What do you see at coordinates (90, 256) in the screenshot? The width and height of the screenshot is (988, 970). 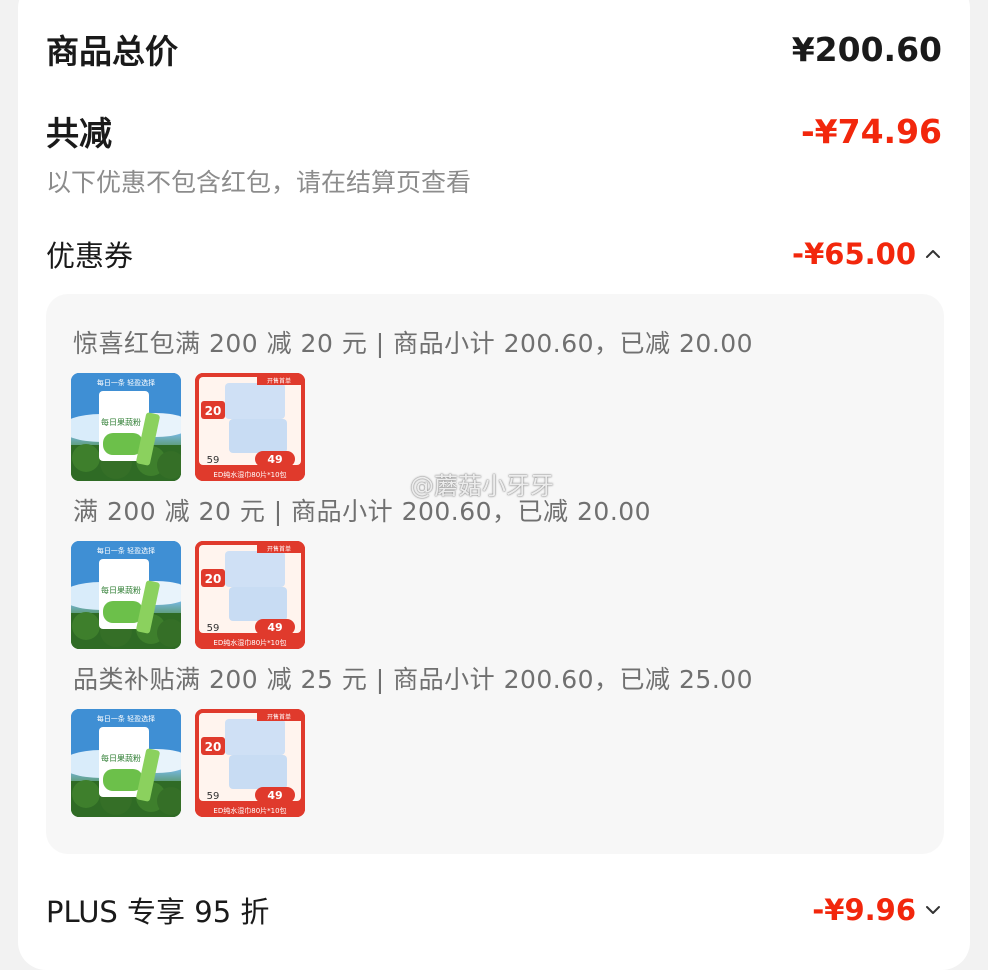 I see `coupon-section-label: 优惠券` at bounding box center [90, 256].